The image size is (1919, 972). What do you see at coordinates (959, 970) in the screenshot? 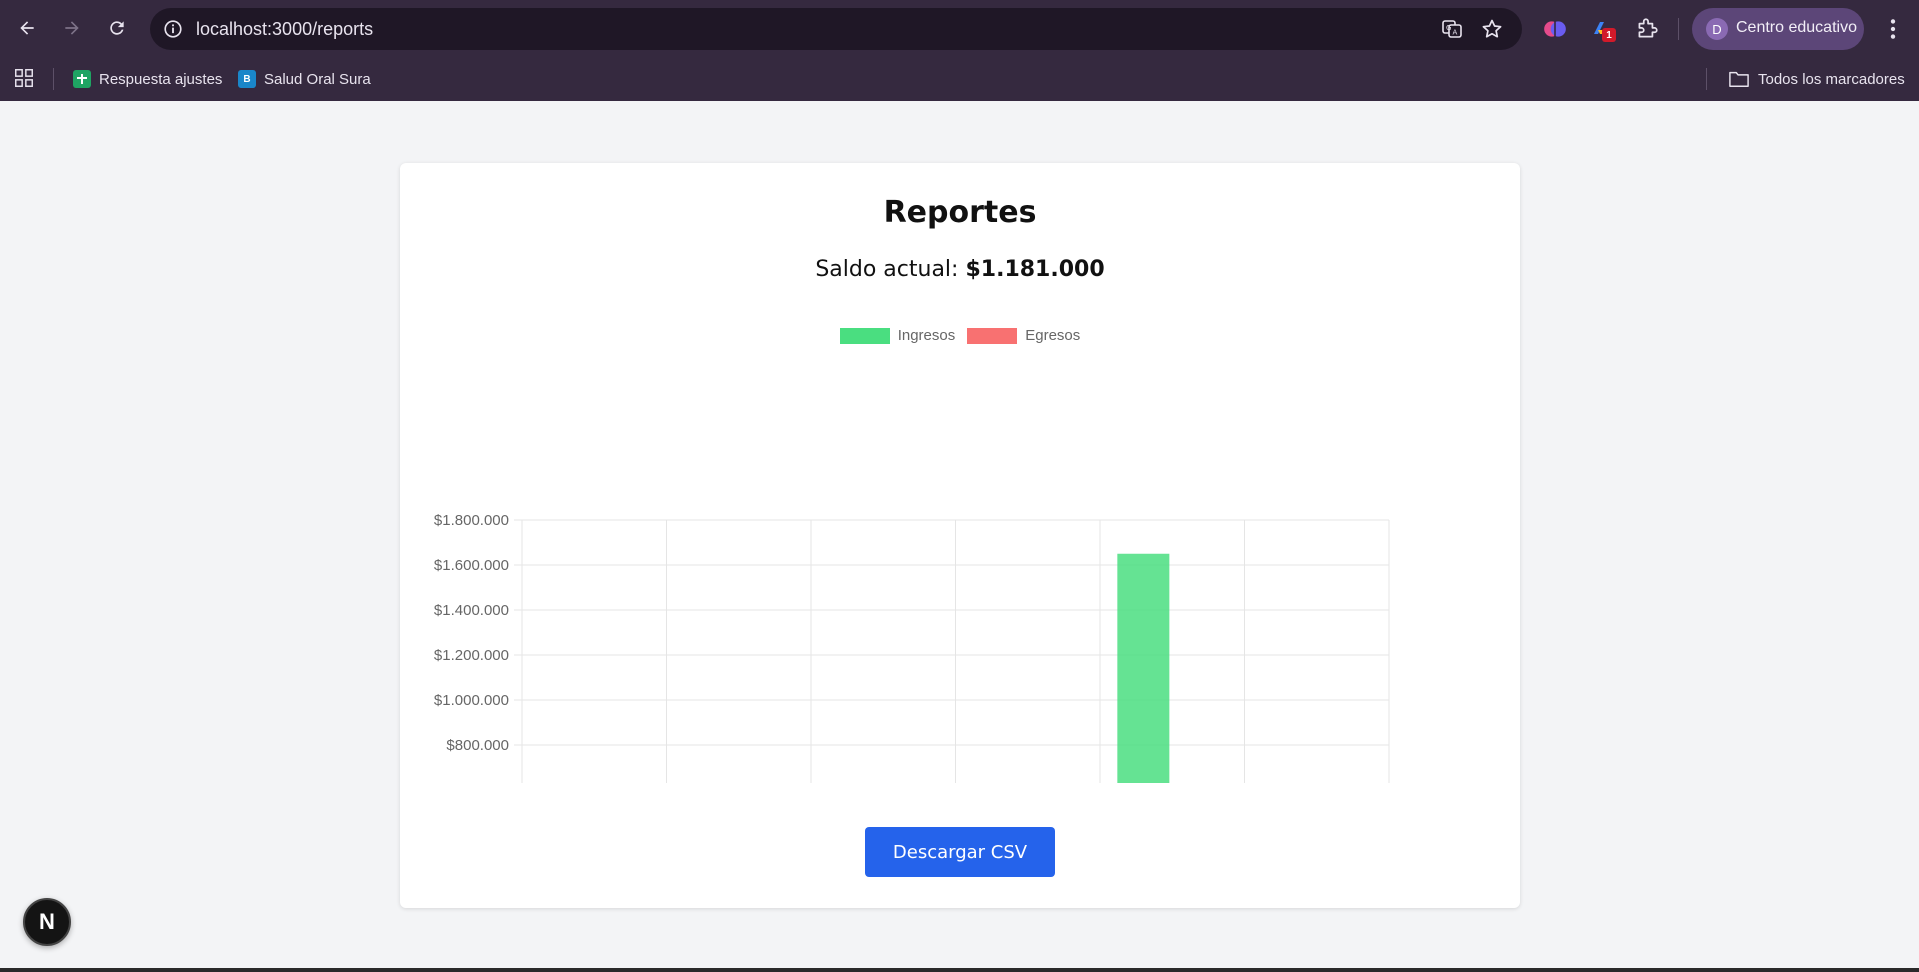
I see `bottom-border` at bounding box center [959, 970].